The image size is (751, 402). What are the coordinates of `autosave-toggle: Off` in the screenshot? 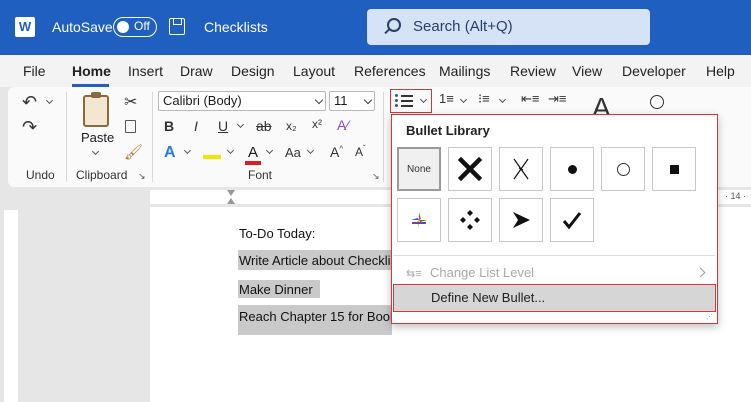 It's located at (135, 27).